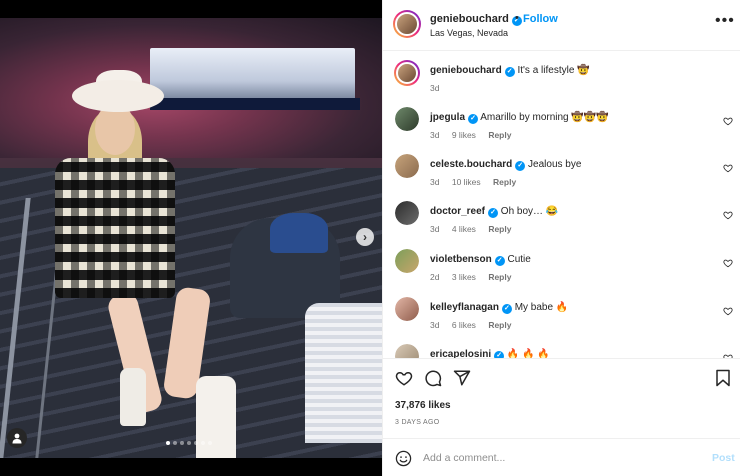 The height and width of the screenshot is (476, 740). Describe the element at coordinates (469, 19) in the screenshot. I see `author-username-text: geniebouchard` at that location.